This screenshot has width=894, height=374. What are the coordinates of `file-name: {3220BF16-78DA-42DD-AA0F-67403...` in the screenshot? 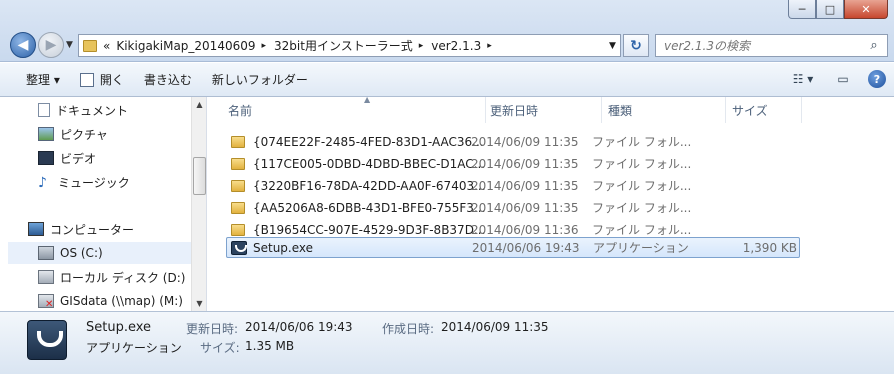 It's located at (369, 185).